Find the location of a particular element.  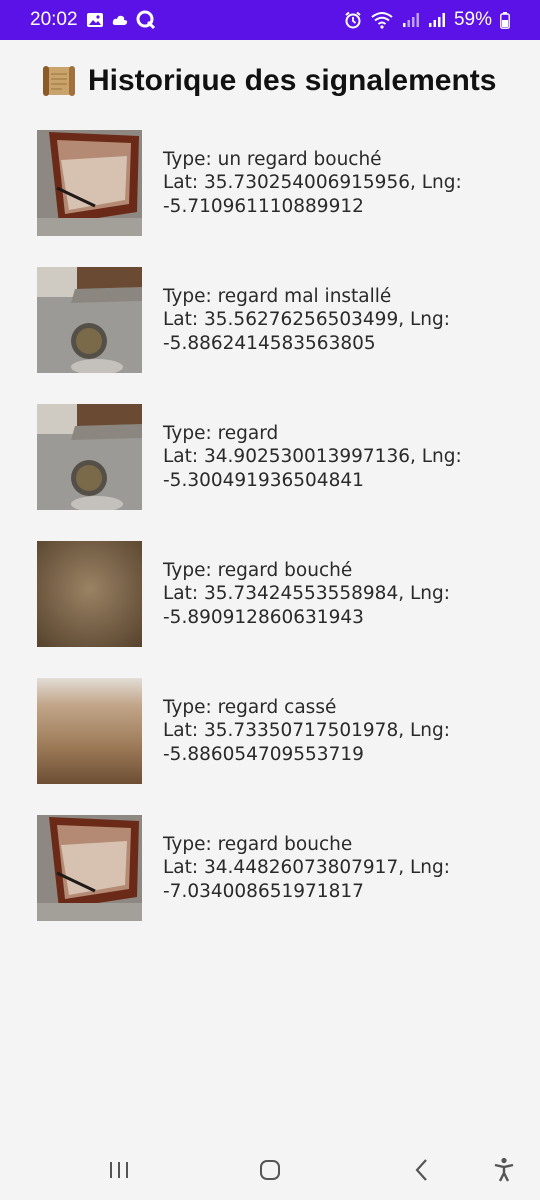

recent-apps-icon is located at coordinates (119, 1170).